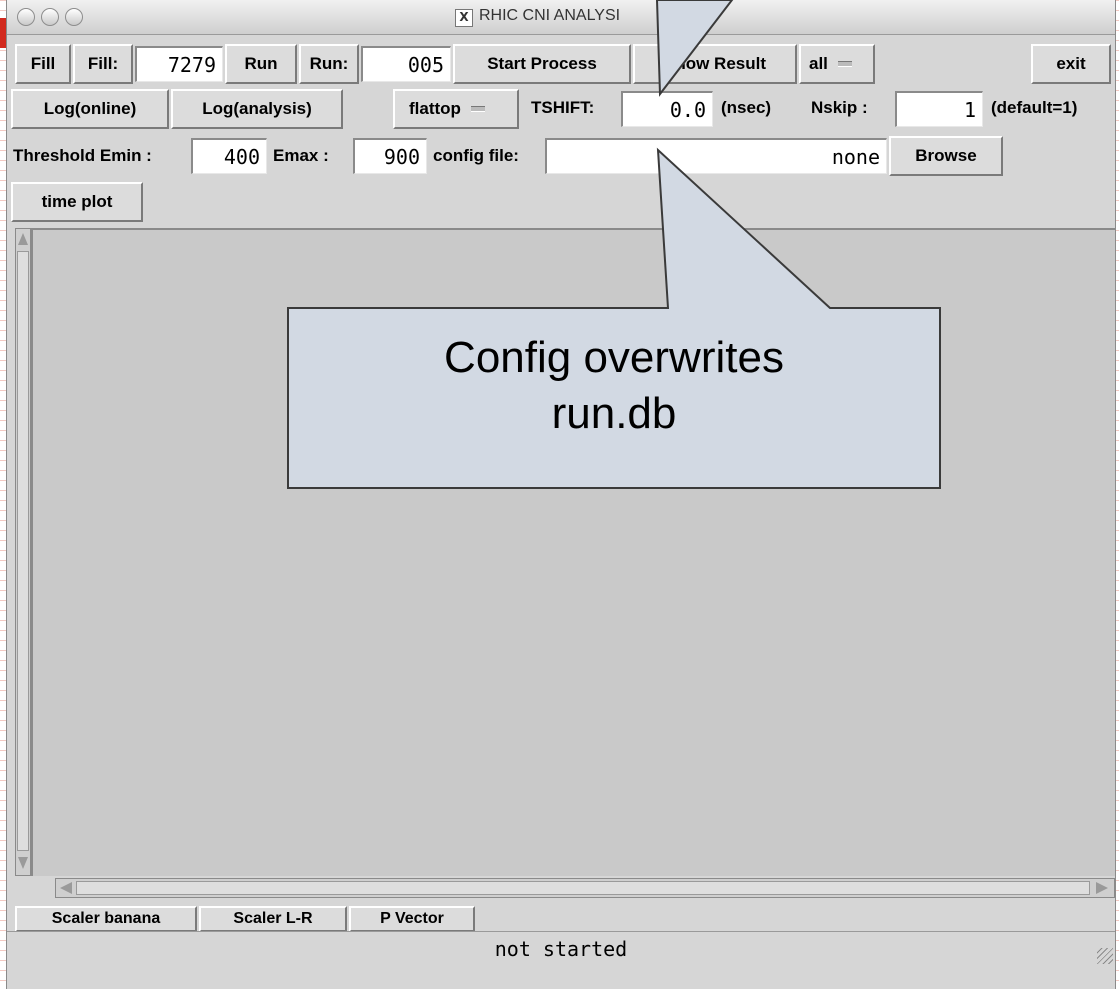  What do you see at coordinates (614, 413) in the screenshot?
I see `callout-line-2: run.db` at bounding box center [614, 413].